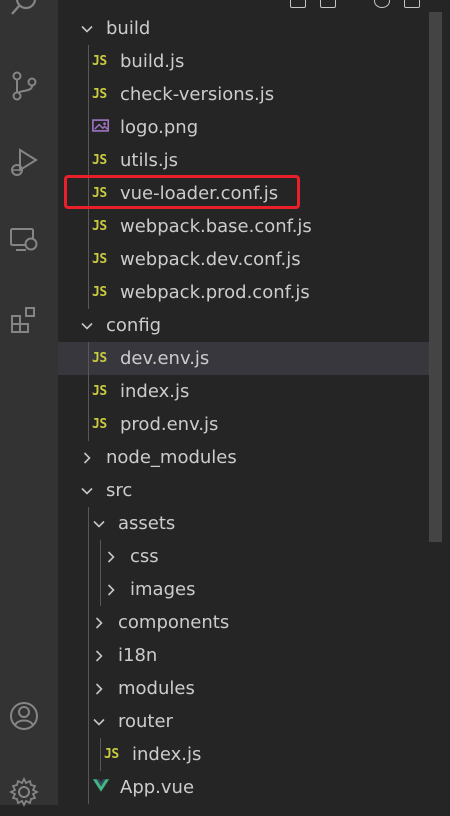 This screenshot has width=450, height=816. What do you see at coordinates (24, 162) in the screenshot?
I see `run-debug-icon` at bounding box center [24, 162].